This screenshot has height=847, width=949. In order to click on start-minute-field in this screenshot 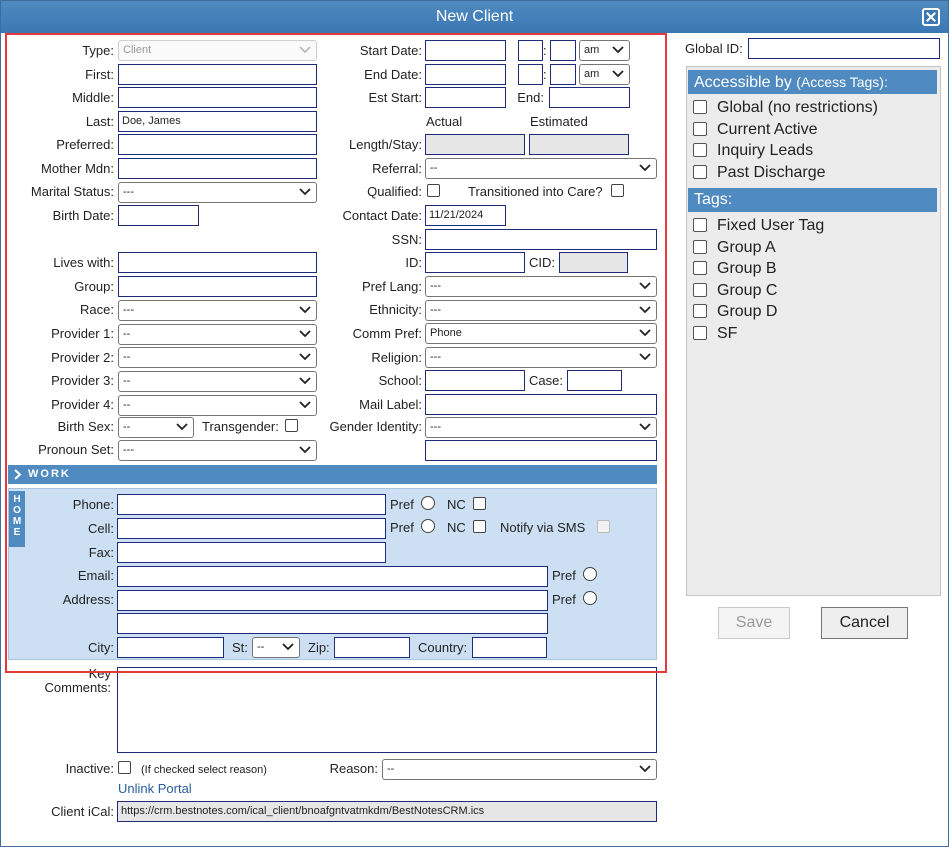, I will do `click(563, 50)`.